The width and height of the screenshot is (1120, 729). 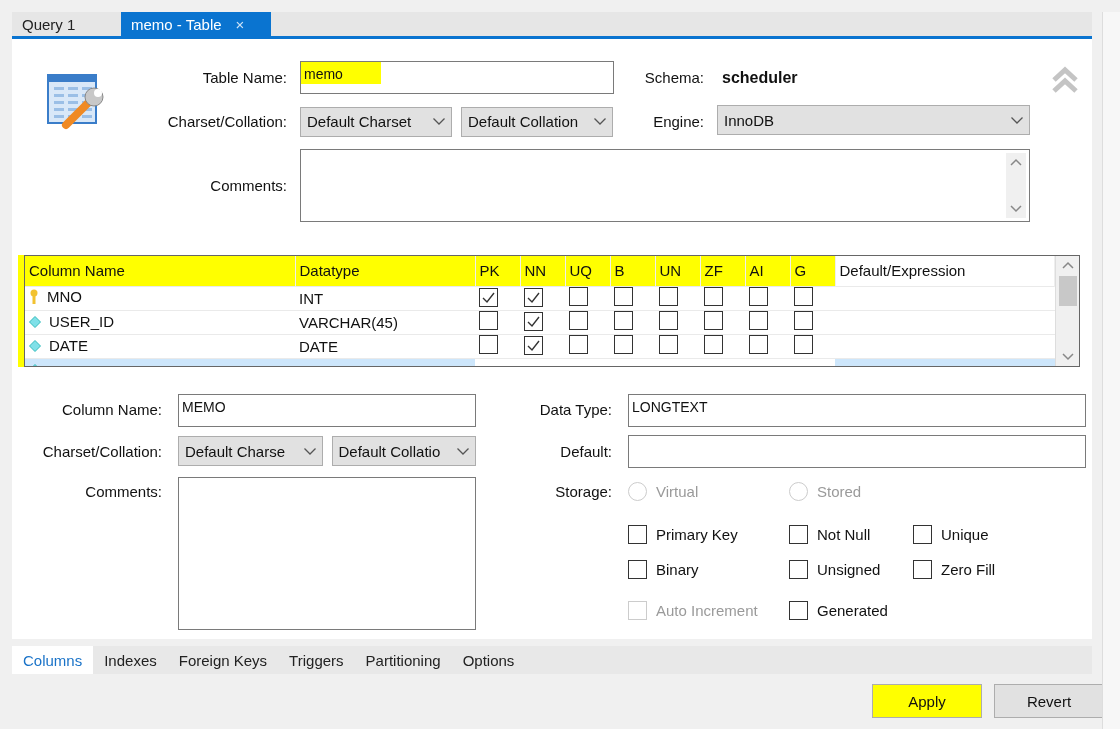 What do you see at coordinates (1067, 291) in the screenshot?
I see `scrollbar-thumb` at bounding box center [1067, 291].